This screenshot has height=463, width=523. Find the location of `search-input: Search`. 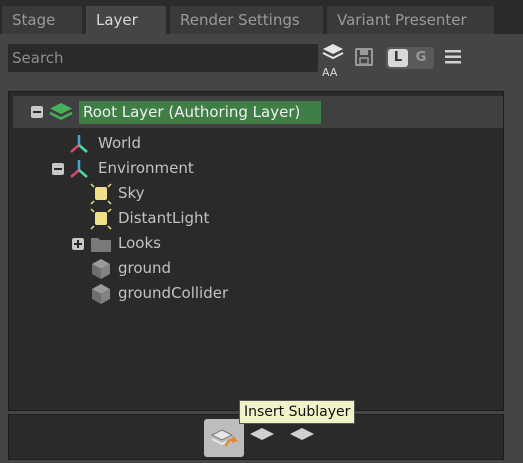

search-input: Search is located at coordinates (163, 58).